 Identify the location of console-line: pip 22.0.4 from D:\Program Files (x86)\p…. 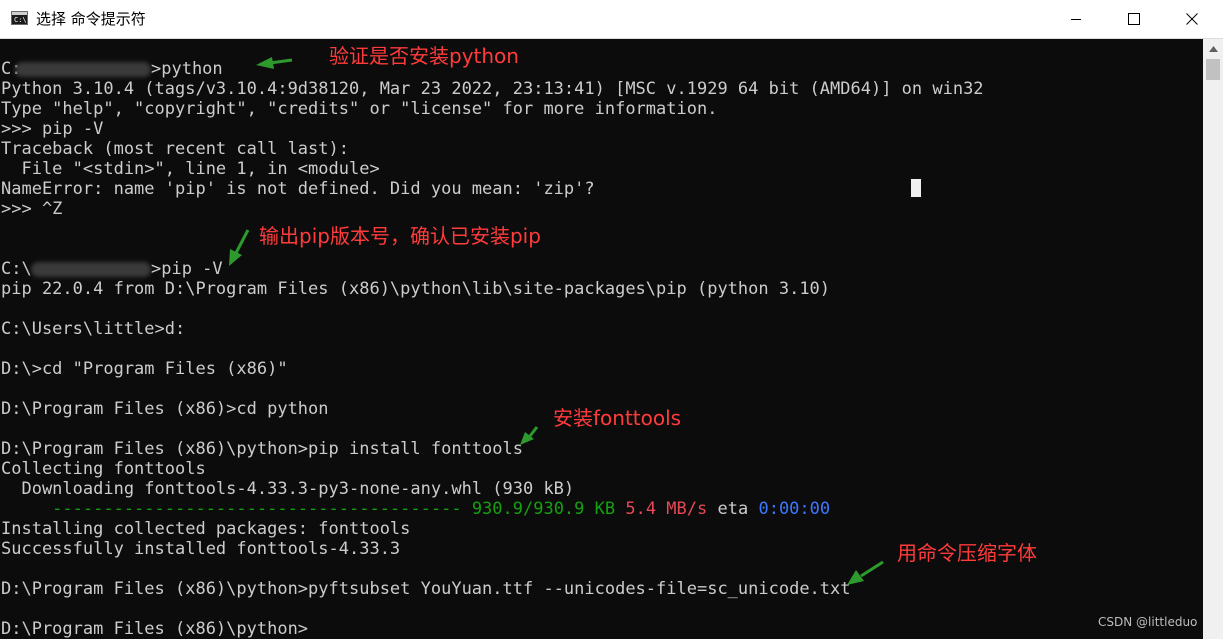
(416, 289).